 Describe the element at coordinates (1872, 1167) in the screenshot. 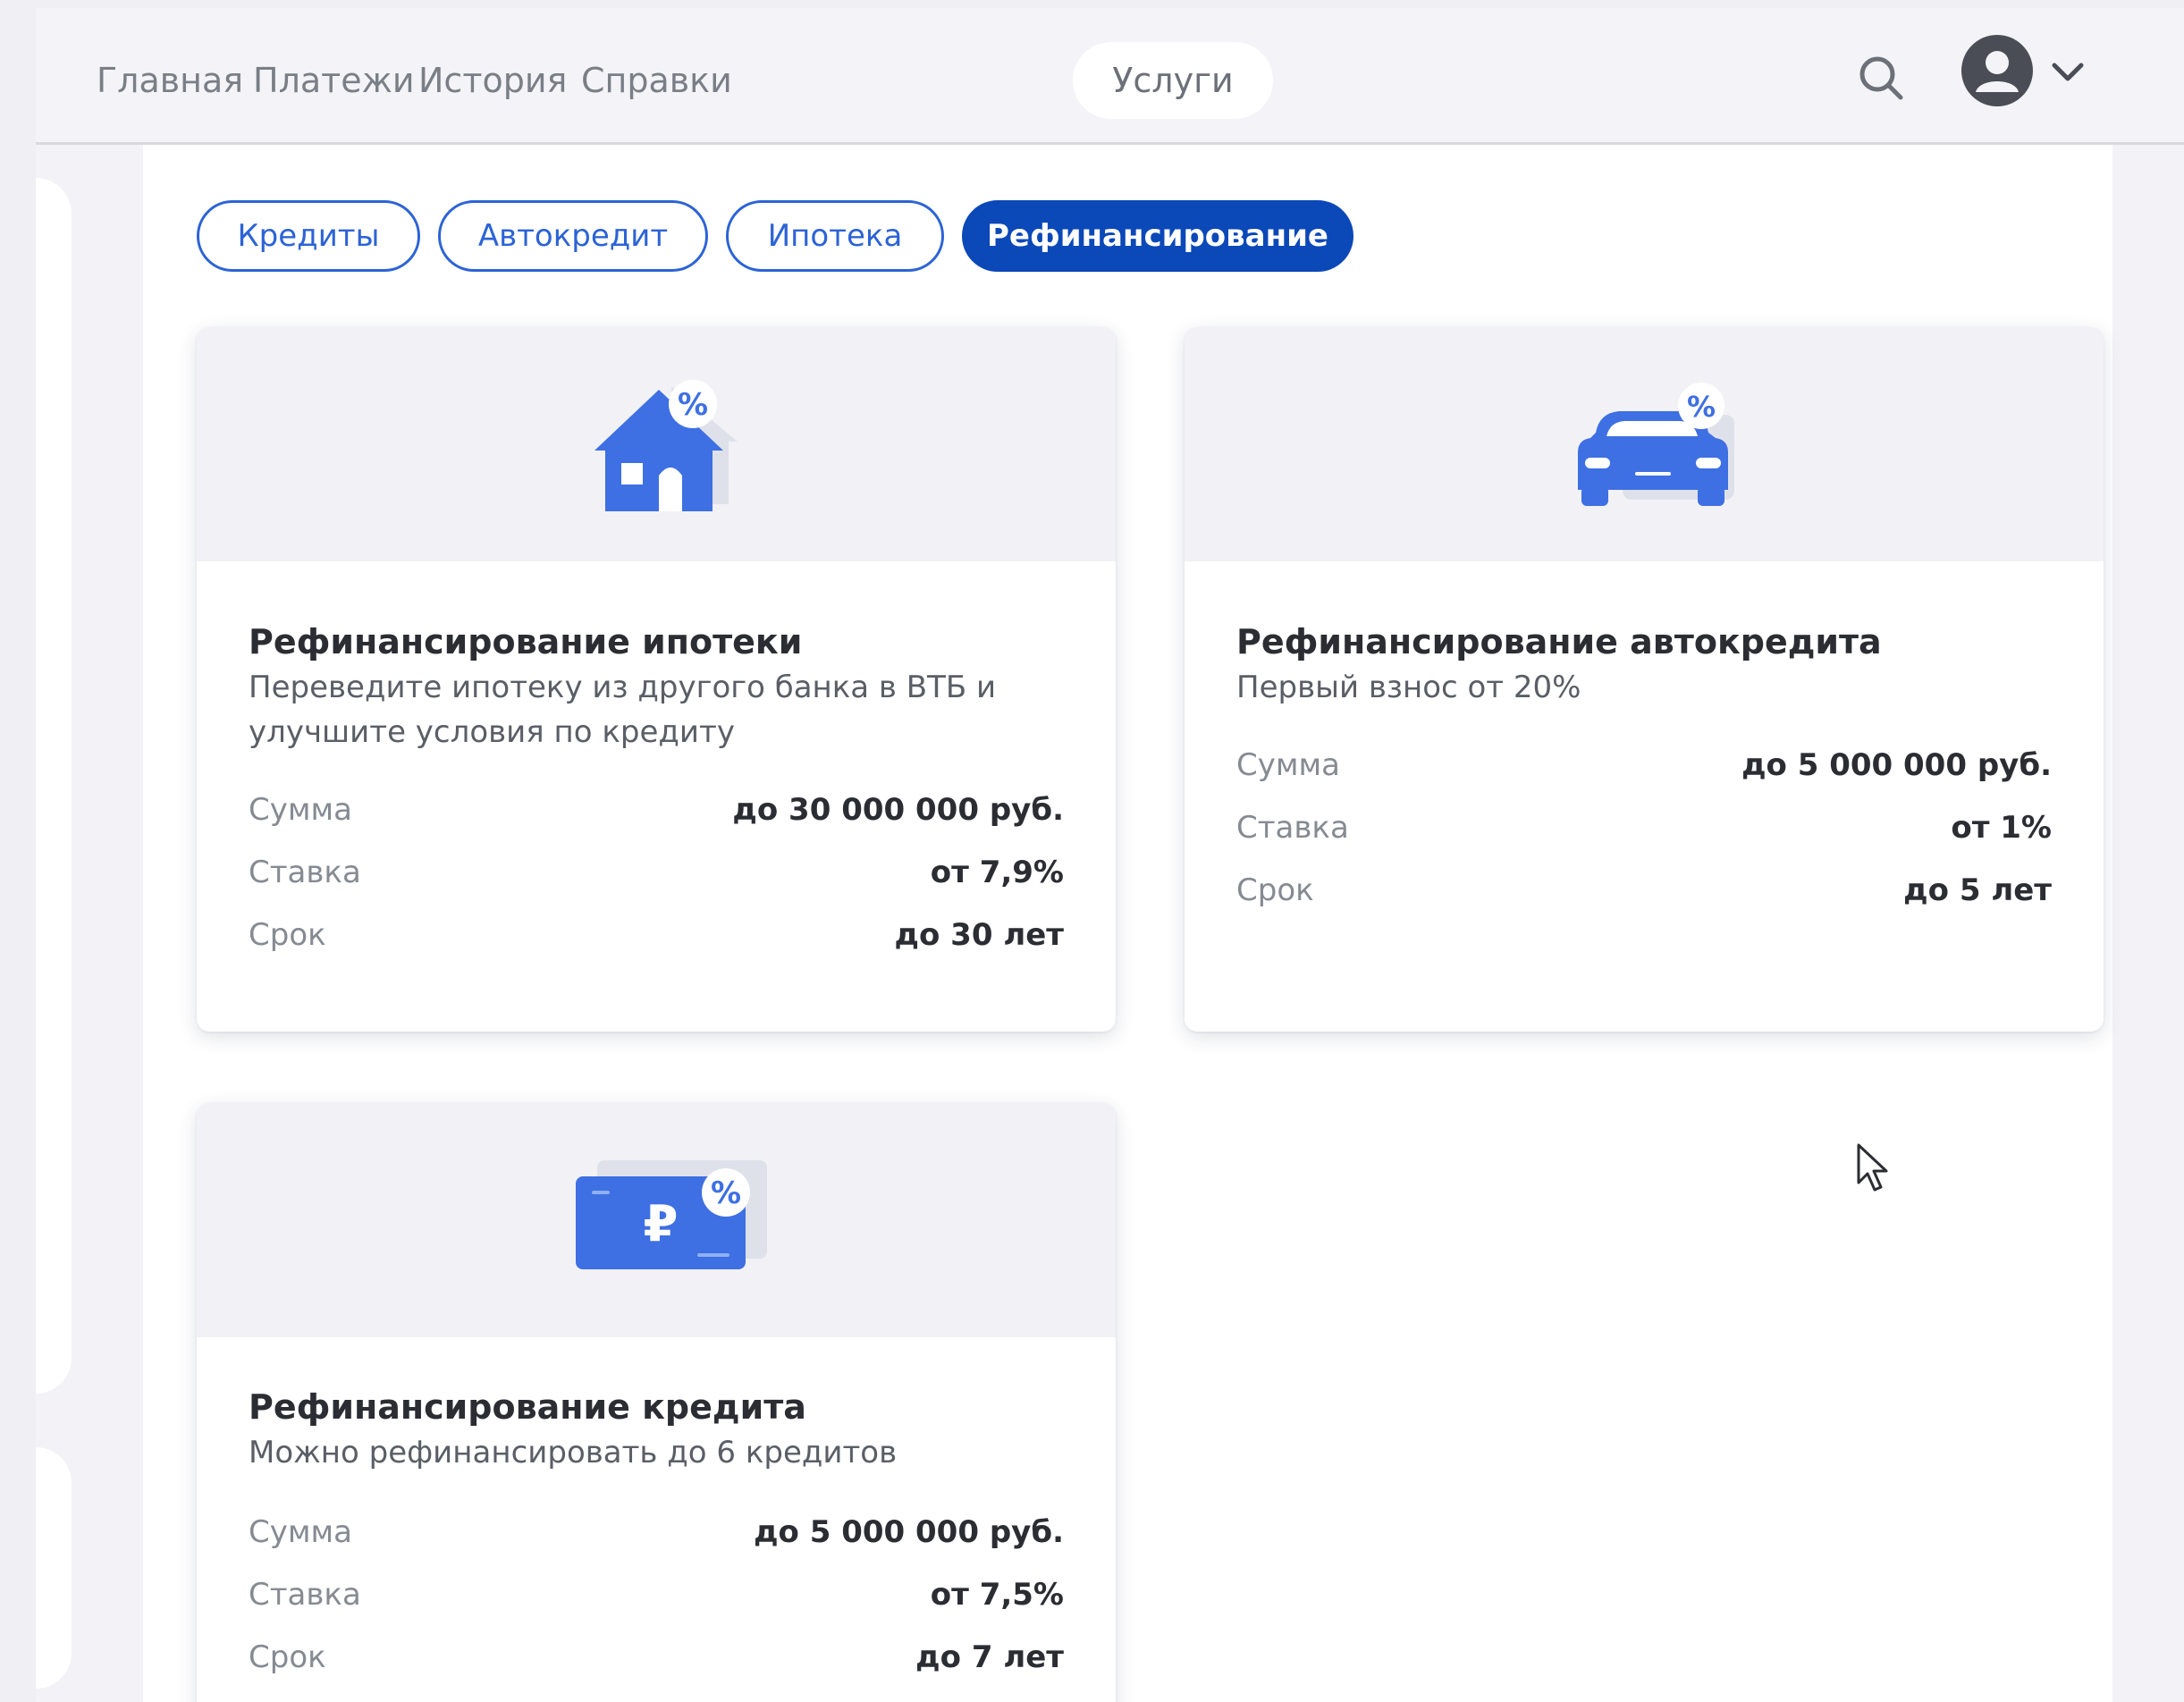

I see `mouse-cursor-icon` at that location.